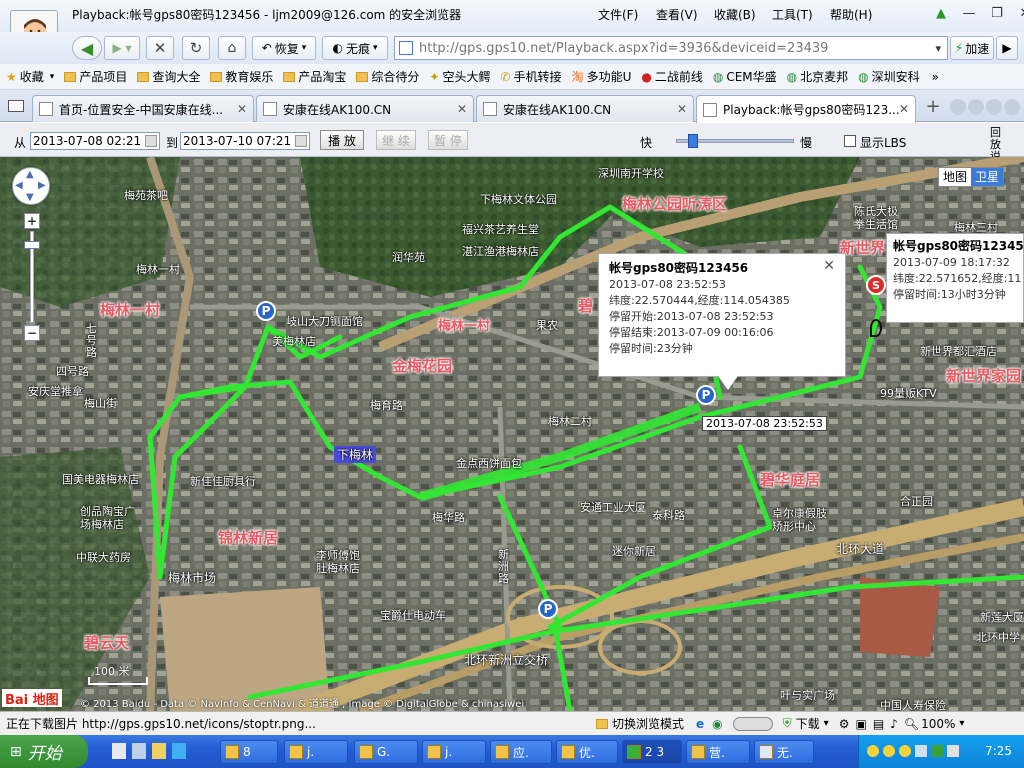 The height and width of the screenshot is (768, 1024). I want to click on skin-icon: ▲, so click(941, 13).